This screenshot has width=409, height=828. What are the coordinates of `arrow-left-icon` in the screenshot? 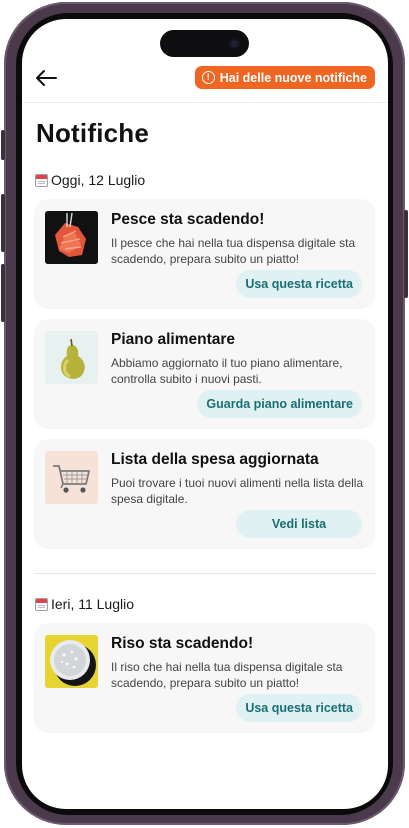 It's located at (46, 78).